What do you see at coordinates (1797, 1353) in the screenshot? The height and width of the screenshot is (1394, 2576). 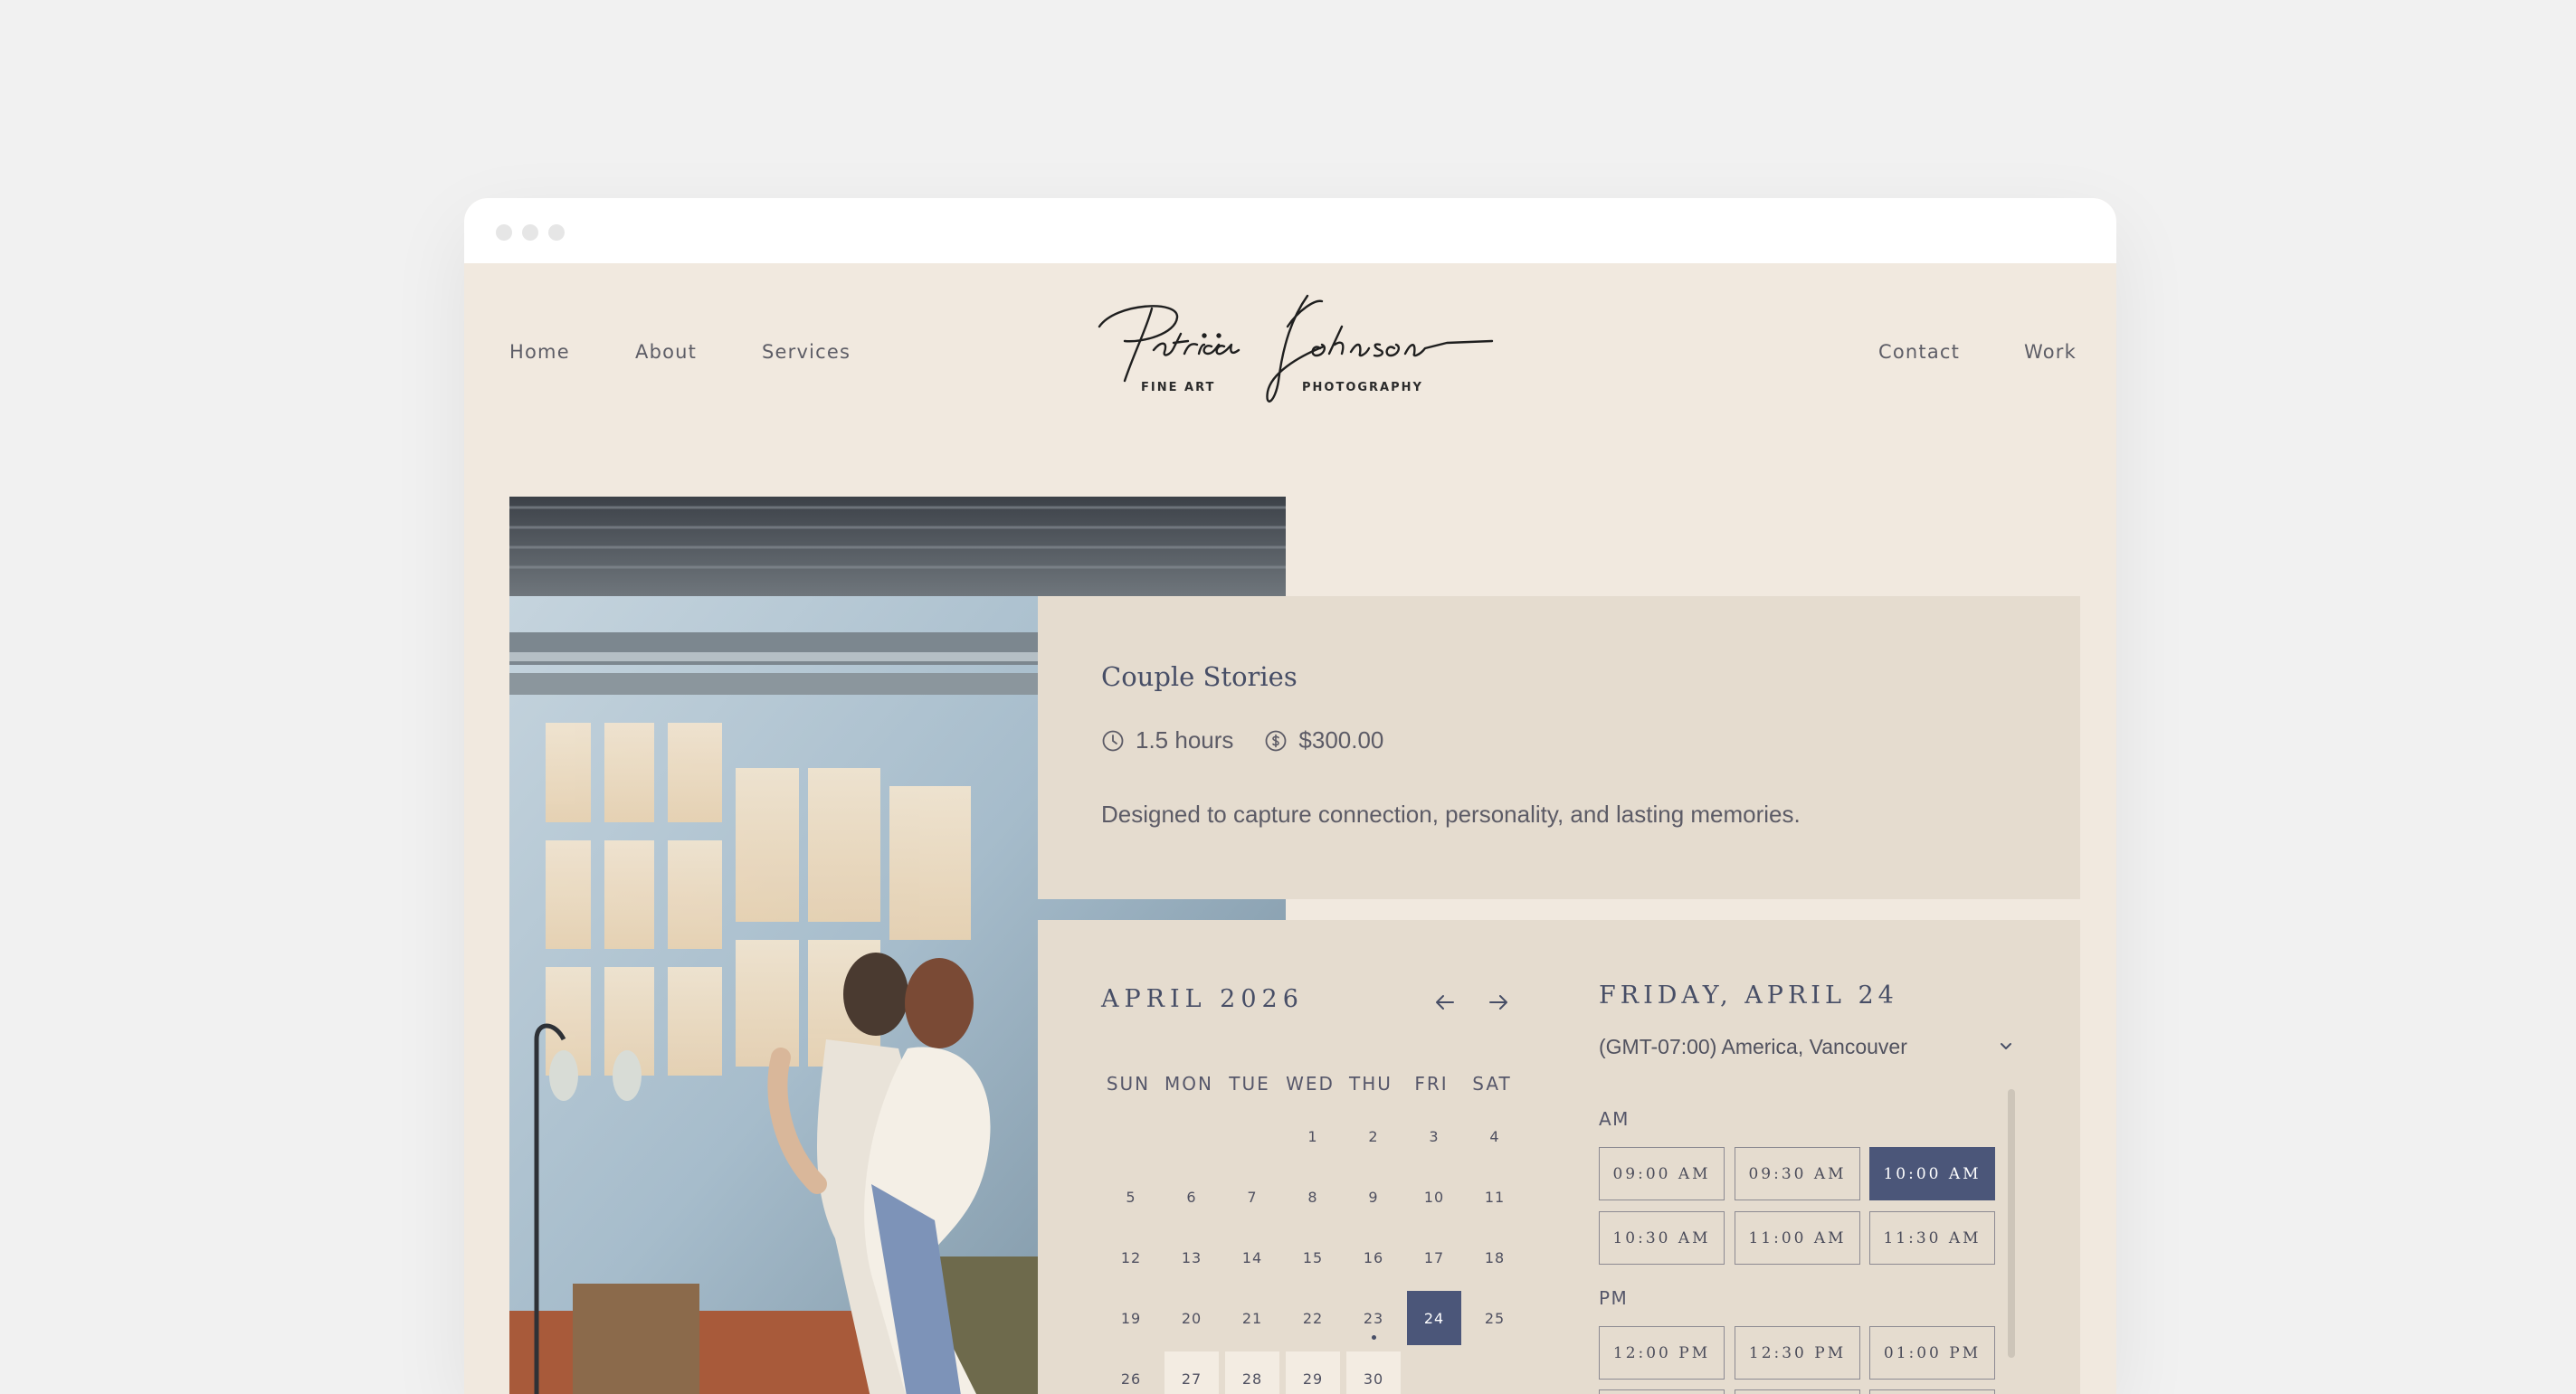 I see `time-slot: 12:30 PM` at bounding box center [1797, 1353].